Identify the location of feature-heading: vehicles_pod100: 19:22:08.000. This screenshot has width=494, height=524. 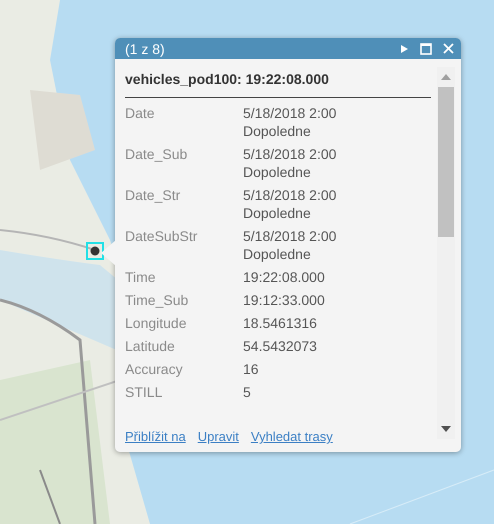
(278, 82).